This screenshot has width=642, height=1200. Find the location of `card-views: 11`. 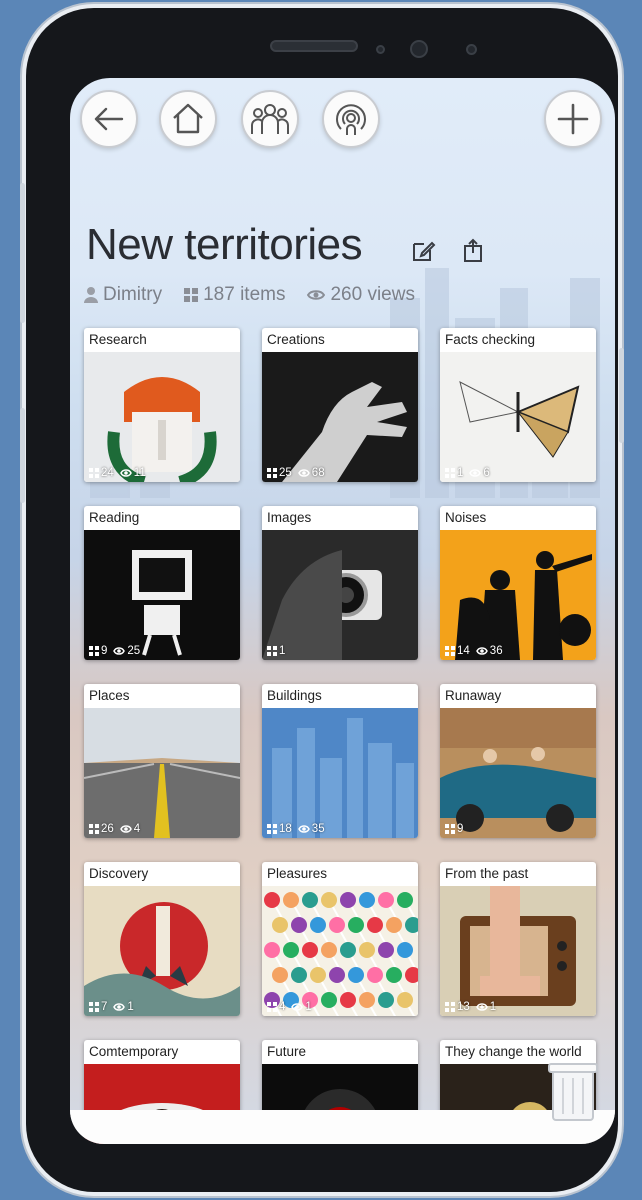

card-views: 11 is located at coordinates (132, 473).